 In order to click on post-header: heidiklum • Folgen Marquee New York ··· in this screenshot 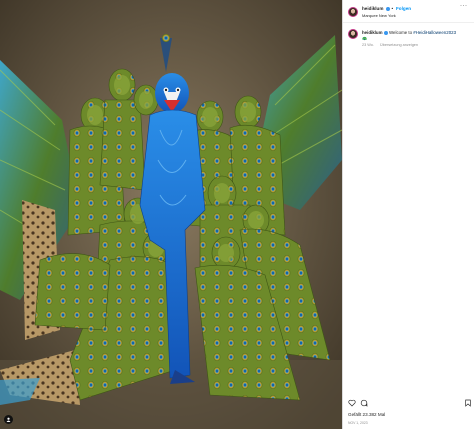, I will do `click(408, 11)`.